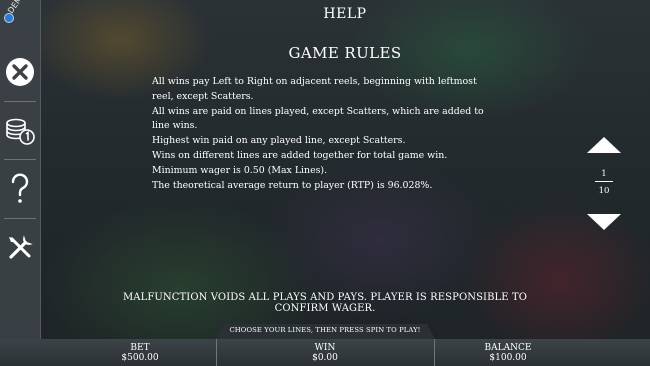  I want to click on bet-label: BET, so click(140, 348).